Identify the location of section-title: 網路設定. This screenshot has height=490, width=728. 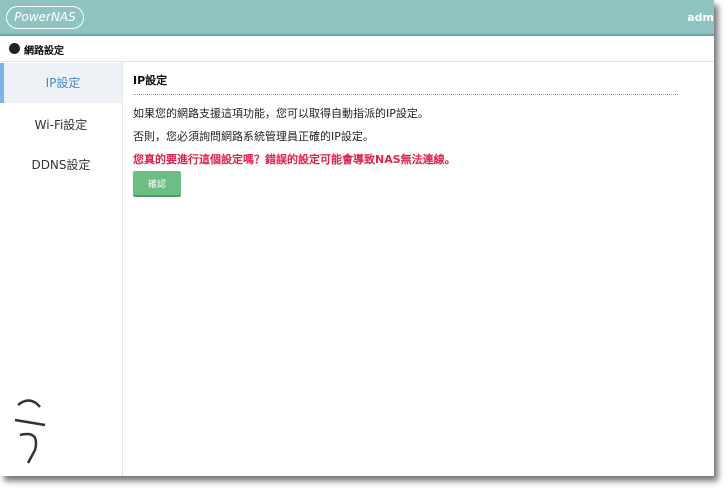
(44, 51).